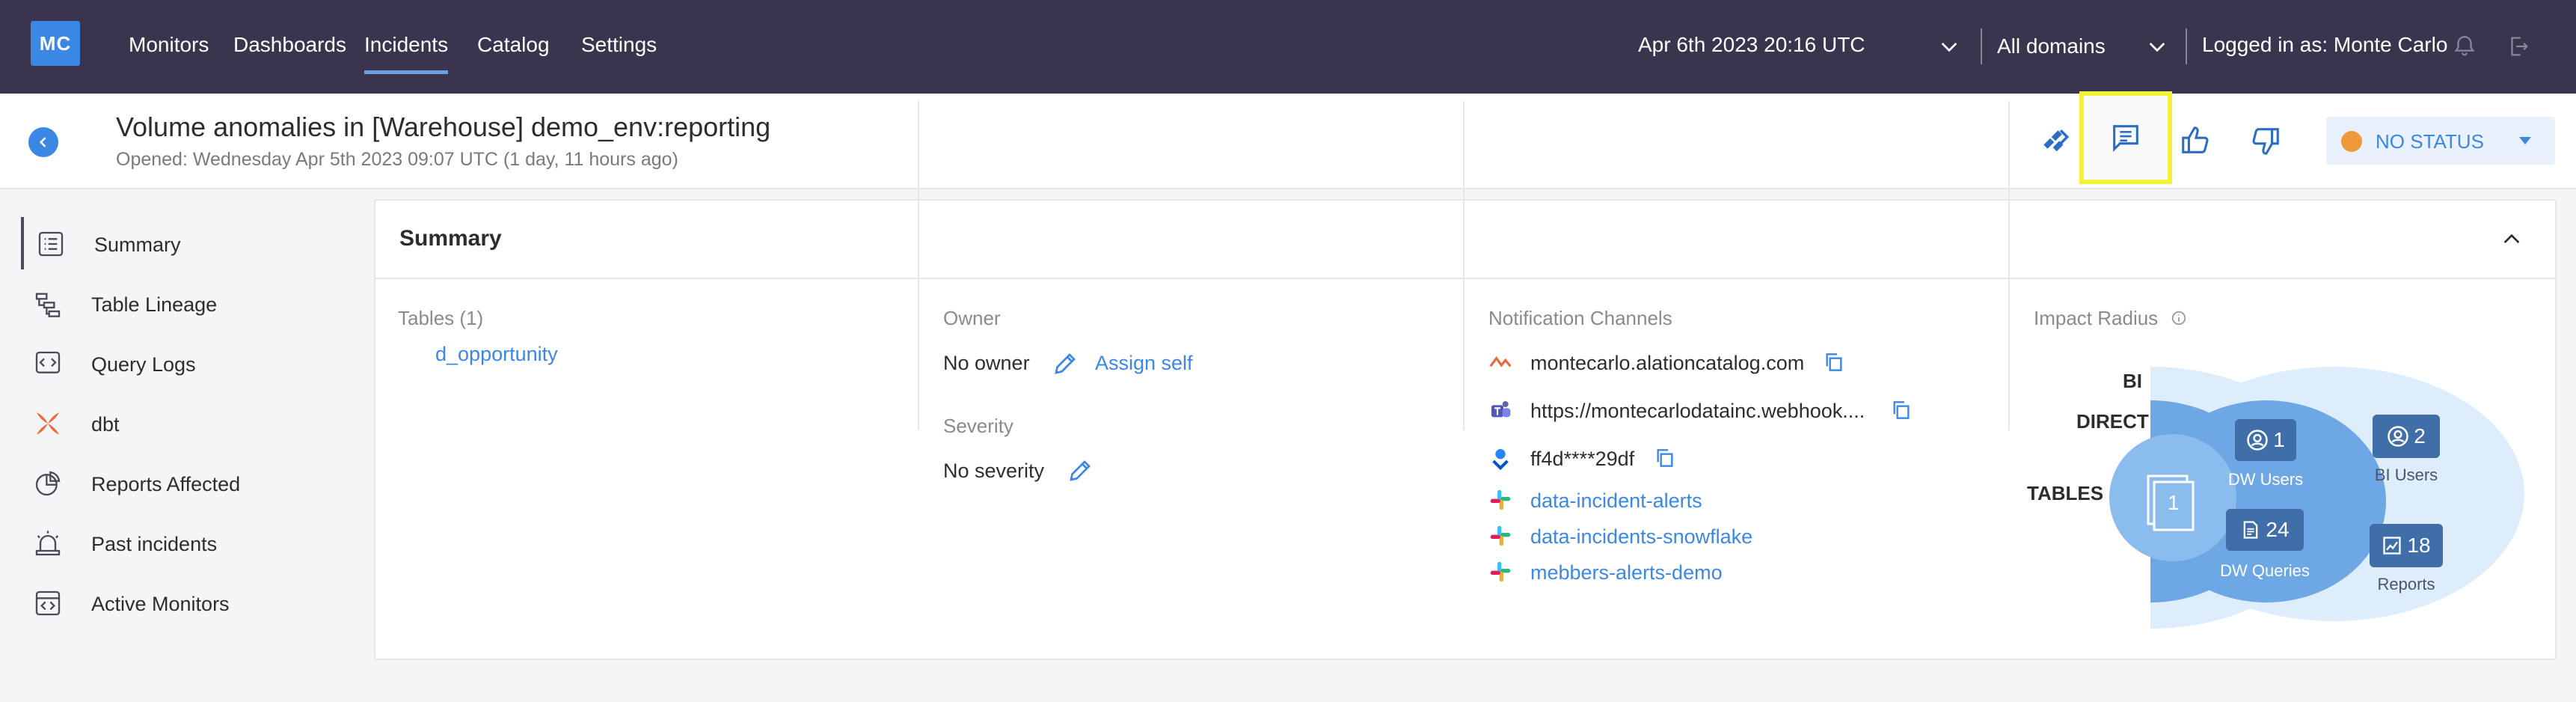 The height and width of the screenshot is (702, 2576). I want to click on jira-icon, so click(2056, 140).